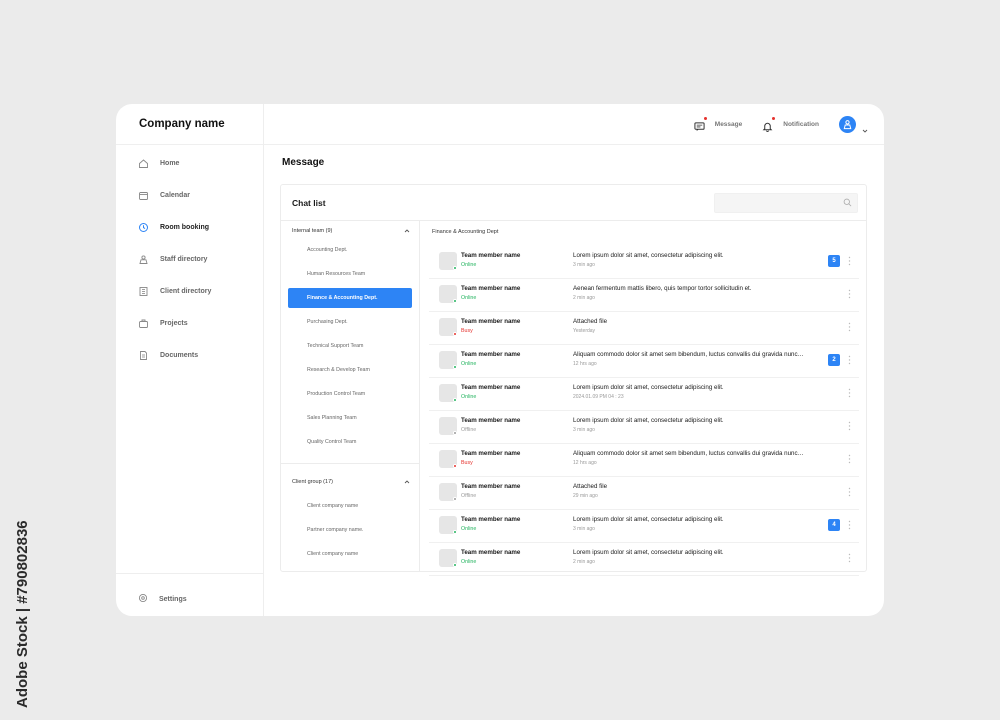 This screenshot has height=720, width=1000. I want to click on document-icon, so click(143, 355).